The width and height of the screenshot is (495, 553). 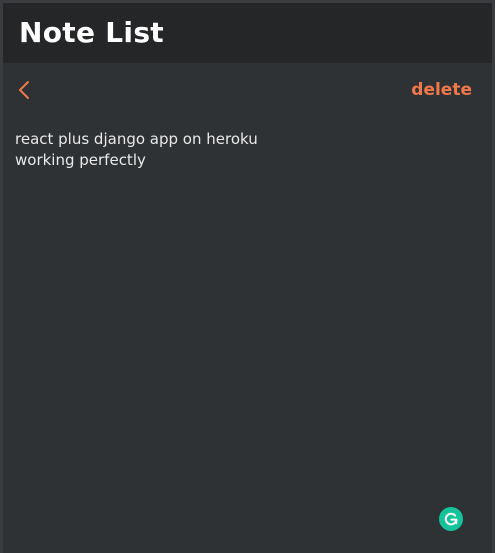 I want to click on grammar-checker-button, so click(x=451, y=519).